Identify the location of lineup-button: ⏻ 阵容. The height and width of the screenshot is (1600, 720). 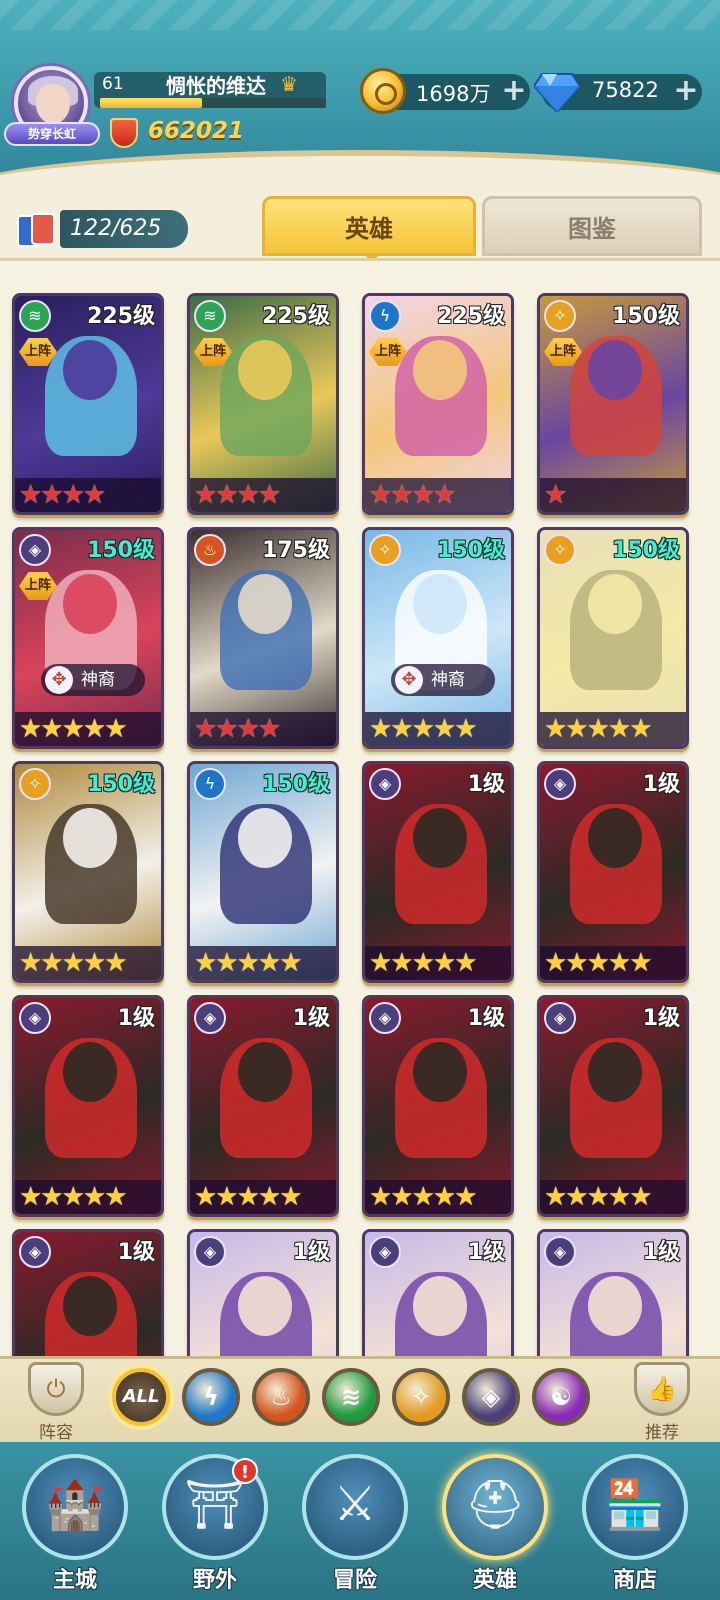
(56, 1402).